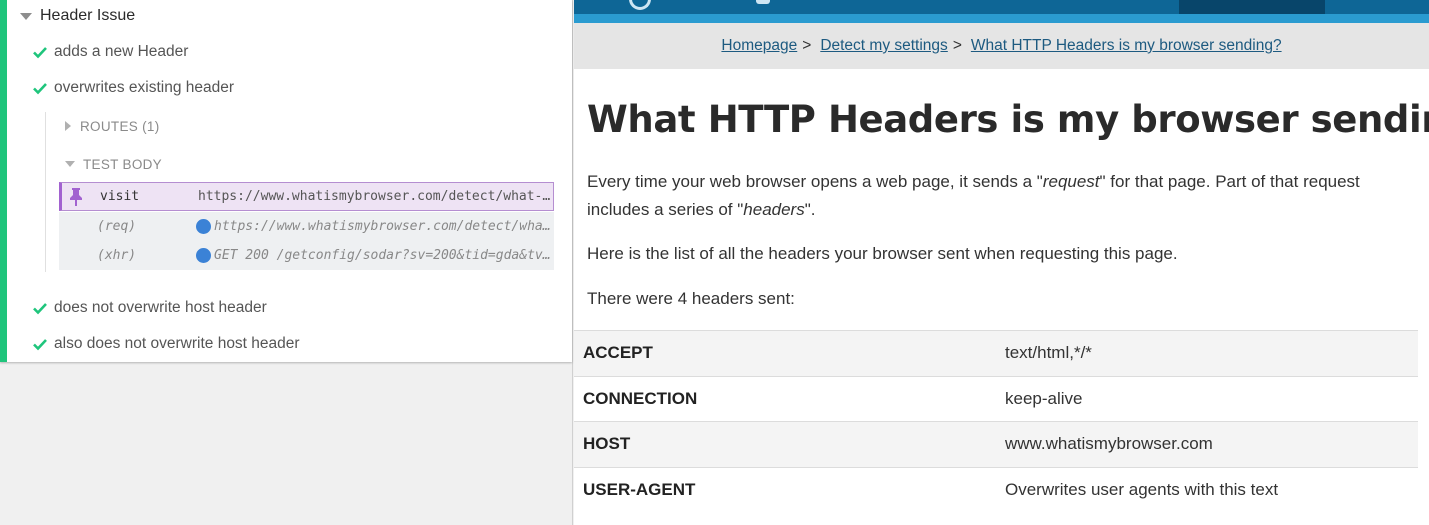  I want to click on breadcrumb-link-current: What HTTP Headers is my browser sending?, so click(1126, 46).